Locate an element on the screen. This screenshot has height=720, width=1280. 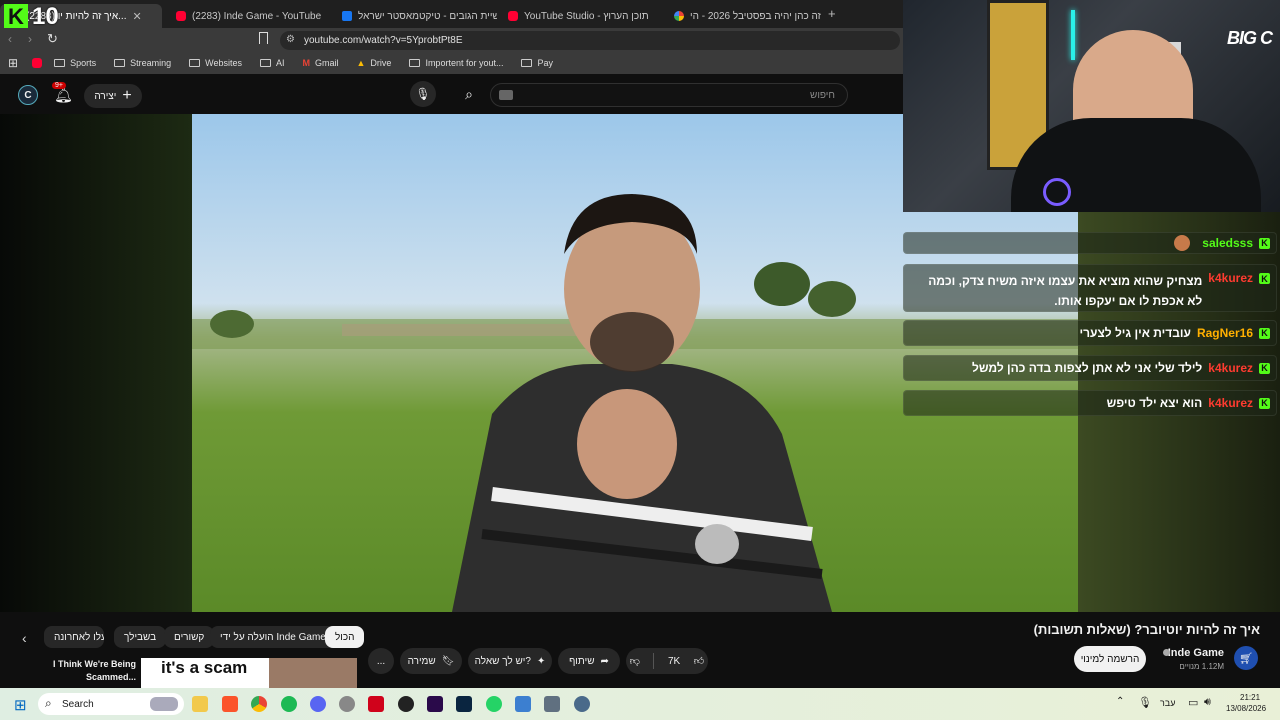
bookmark-sports: Sports is located at coordinates (75, 63).